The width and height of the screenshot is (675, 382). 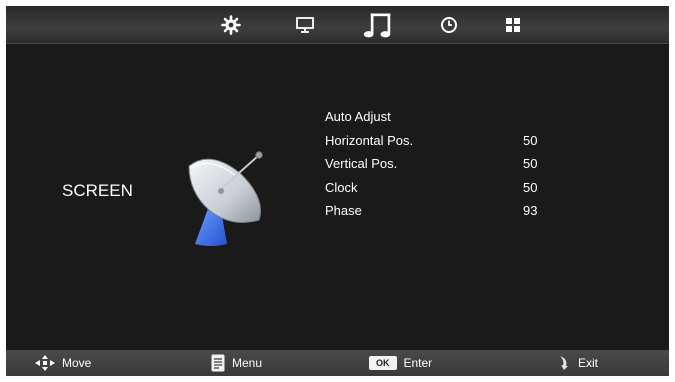 What do you see at coordinates (455, 117) in the screenshot?
I see `menu-item-auto-adjust: Auto Adjust` at bounding box center [455, 117].